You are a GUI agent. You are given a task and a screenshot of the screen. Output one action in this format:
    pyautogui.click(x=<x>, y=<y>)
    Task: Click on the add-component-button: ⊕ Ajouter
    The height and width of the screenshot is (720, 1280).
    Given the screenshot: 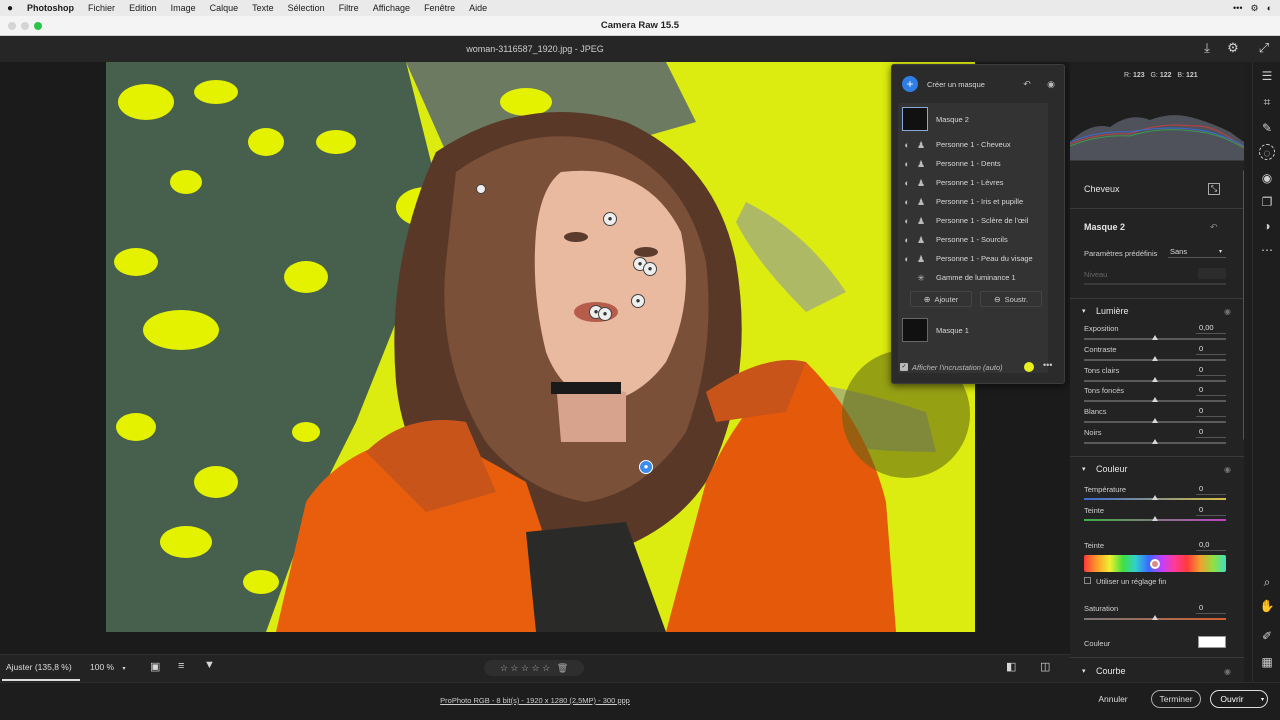 What is the action you would take?
    pyautogui.click(x=941, y=299)
    